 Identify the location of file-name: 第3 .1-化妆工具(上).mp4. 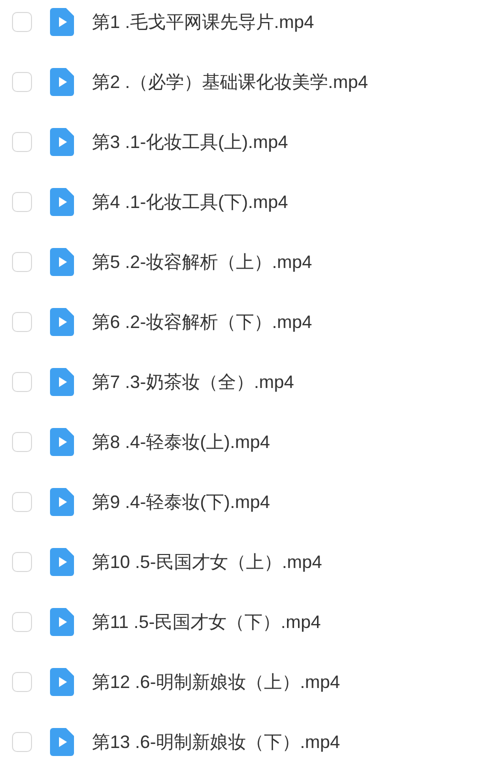
(190, 142).